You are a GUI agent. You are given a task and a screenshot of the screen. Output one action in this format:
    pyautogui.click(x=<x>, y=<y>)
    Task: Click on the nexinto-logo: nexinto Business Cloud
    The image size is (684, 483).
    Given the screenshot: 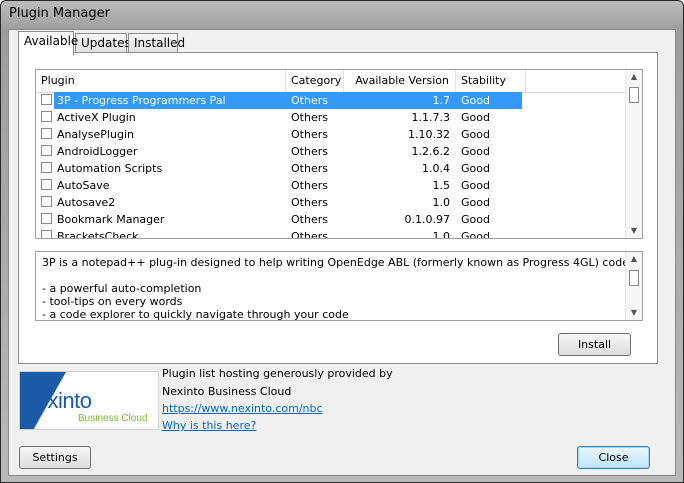 What is the action you would take?
    pyautogui.click(x=89, y=400)
    